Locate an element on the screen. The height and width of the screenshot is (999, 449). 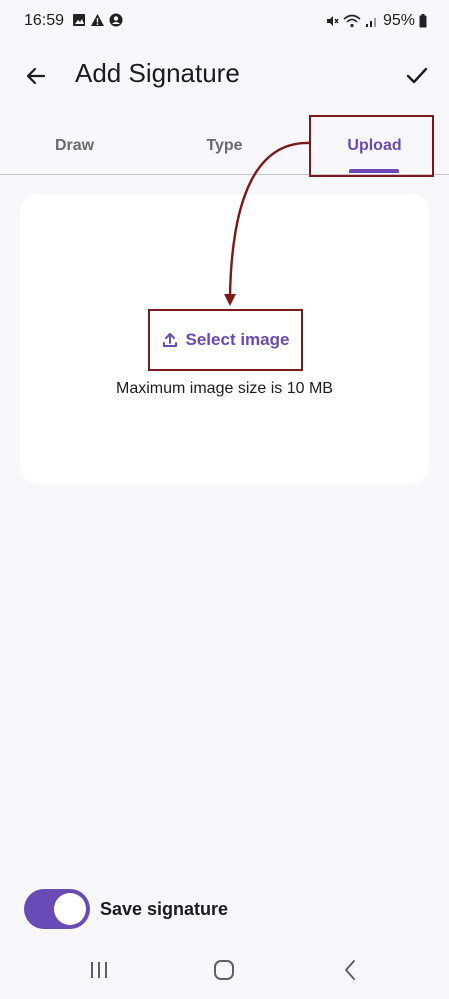
recents-icon is located at coordinates (99, 970).